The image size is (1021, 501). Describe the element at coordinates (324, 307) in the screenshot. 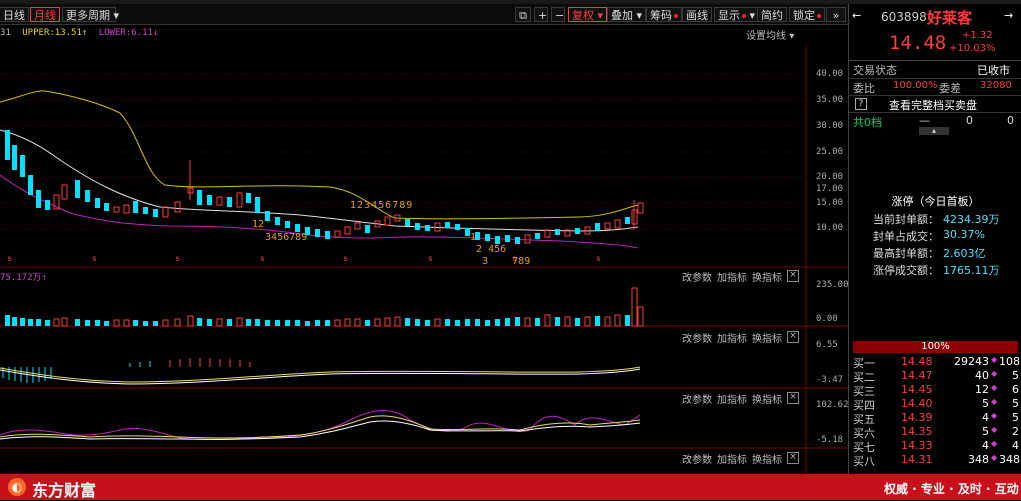

I see `volume-bars` at that location.